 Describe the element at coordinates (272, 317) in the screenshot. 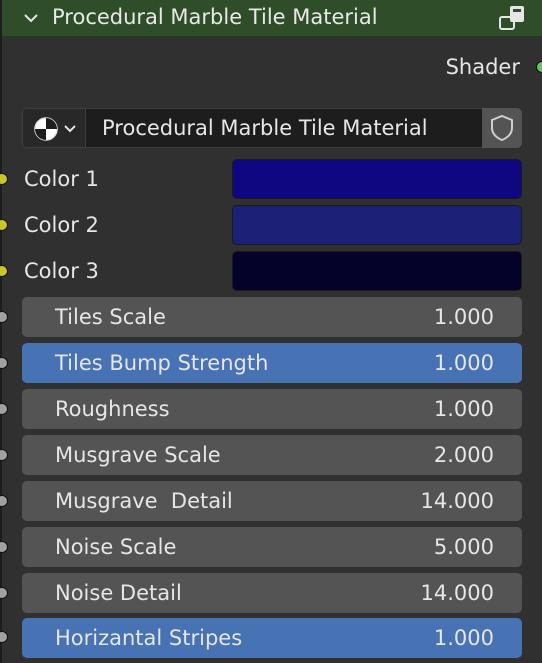

I see `tiles-scale-field: Tiles Scale 1.000` at that location.